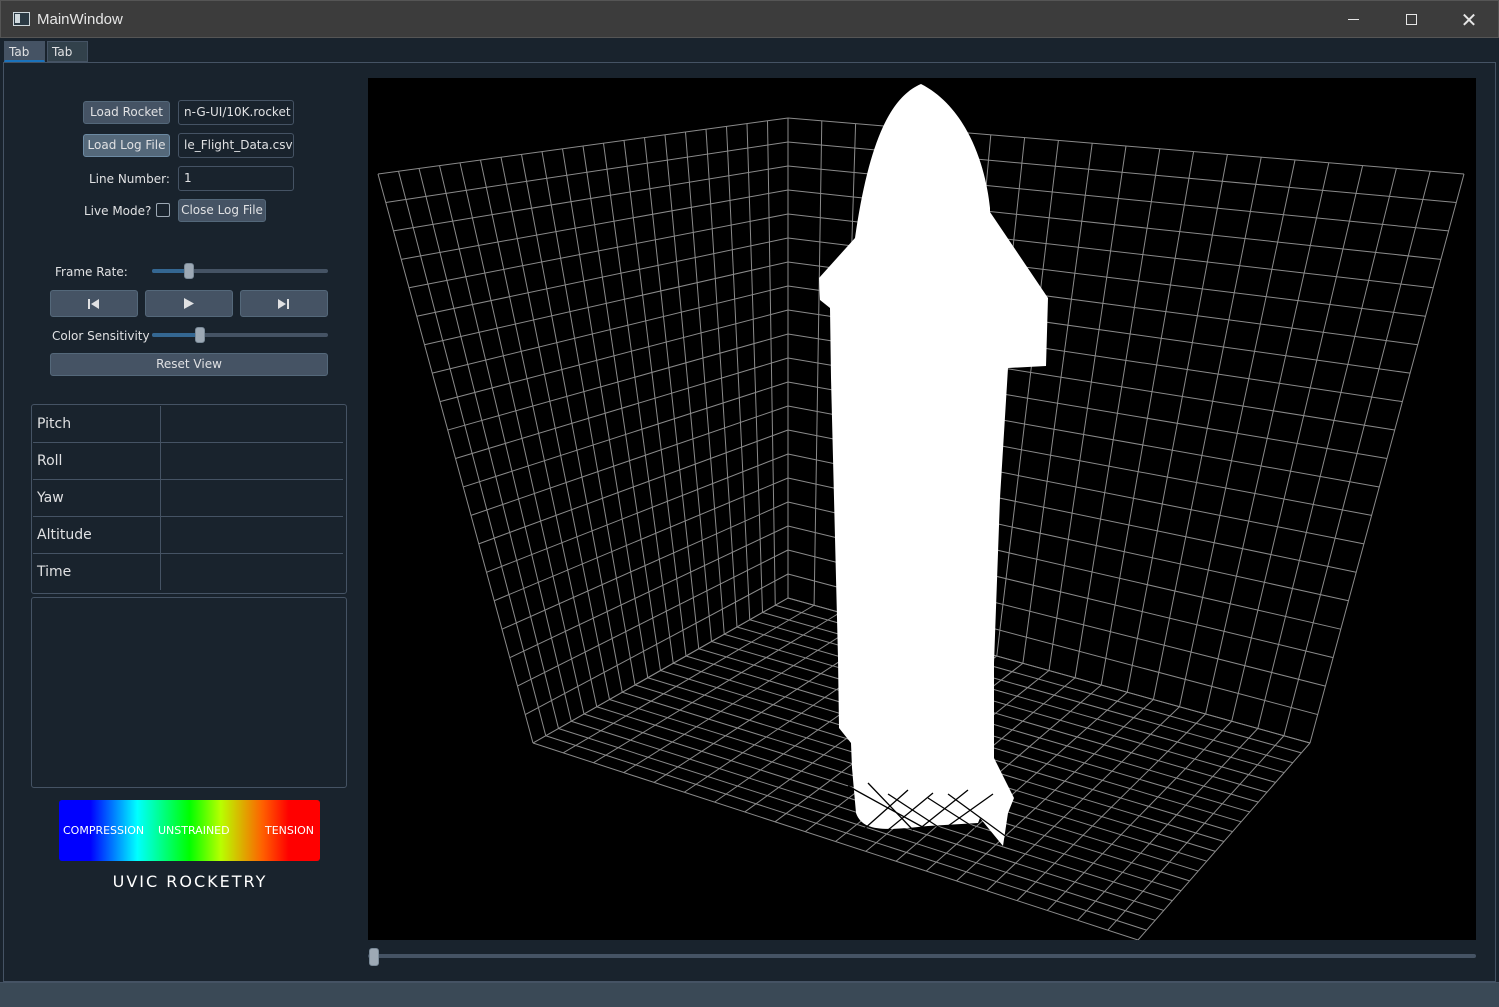 The height and width of the screenshot is (1007, 1499). I want to click on app-window-icon, so click(21, 19).